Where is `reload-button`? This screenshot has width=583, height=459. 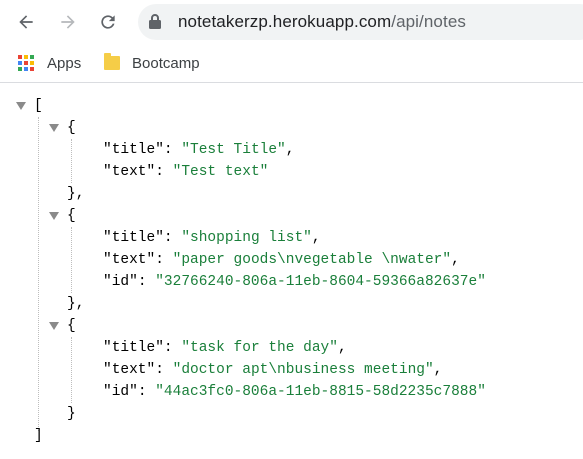
reload-button is located at coordinates (108, 22).